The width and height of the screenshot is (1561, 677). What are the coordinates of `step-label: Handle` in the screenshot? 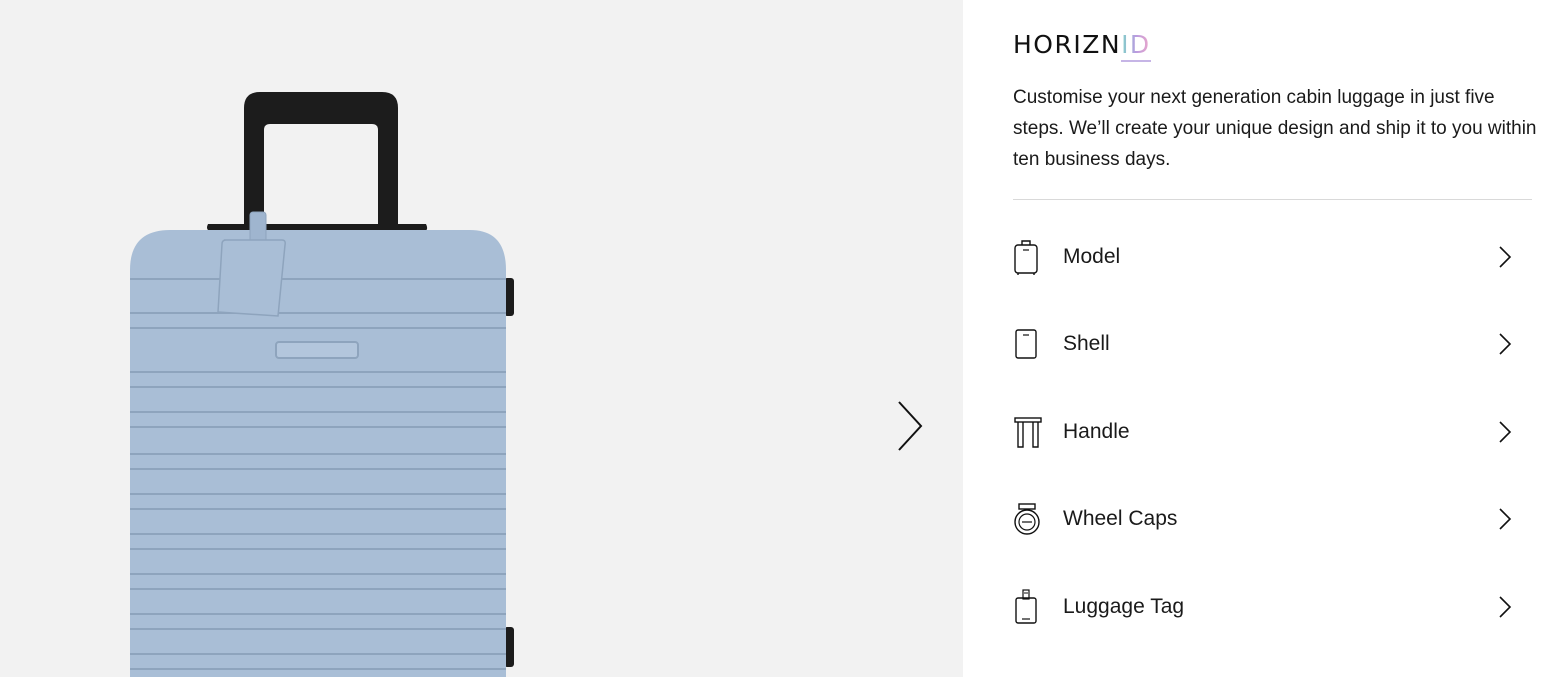 It's located at (1096, 431).